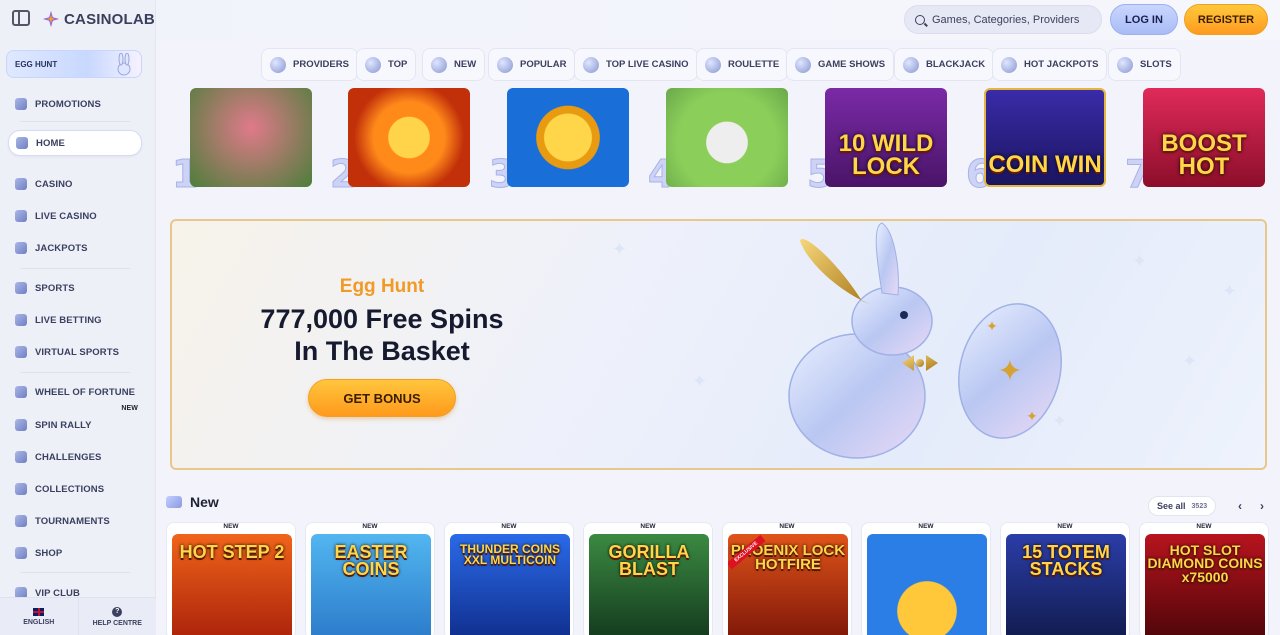 This screenshot has width=1280, height=635. What do you see at coordinates (232, 584) in the screenshot?
I see `game-thumbnail: HOT STEP 2` at bounding box center [232, 584].